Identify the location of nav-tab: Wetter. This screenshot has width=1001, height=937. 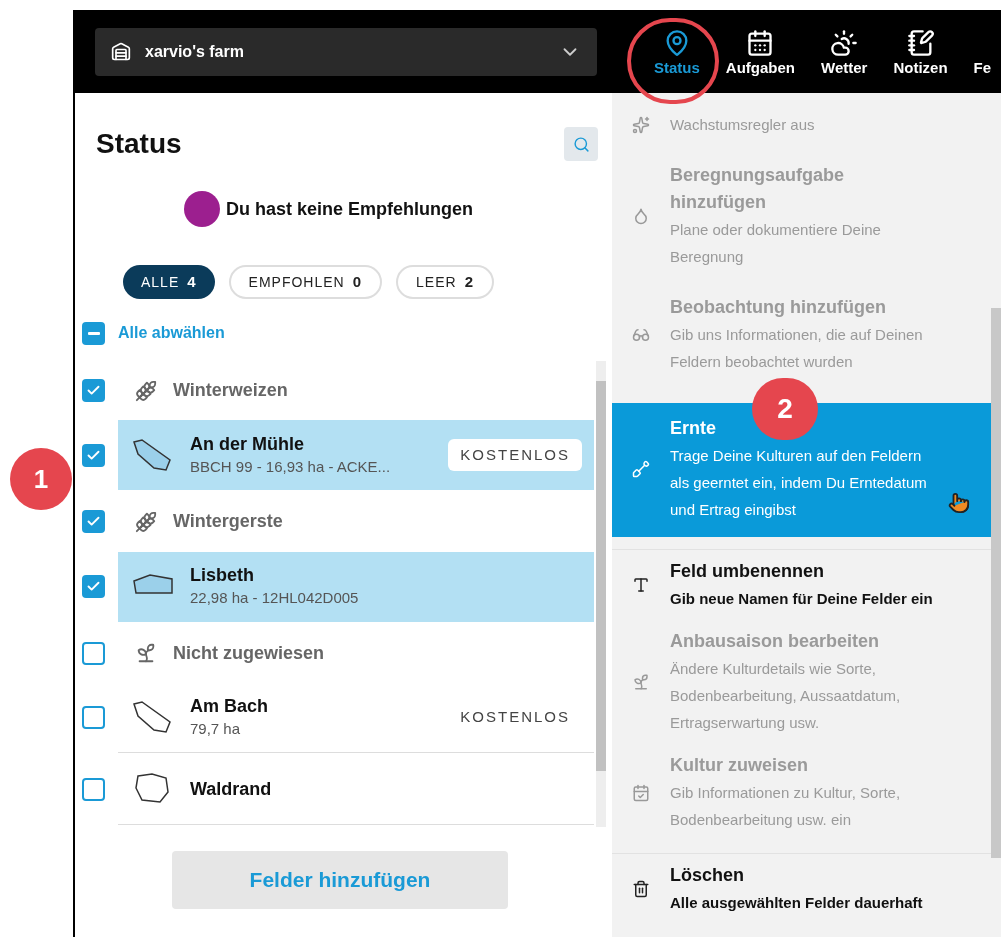
(844, 53).